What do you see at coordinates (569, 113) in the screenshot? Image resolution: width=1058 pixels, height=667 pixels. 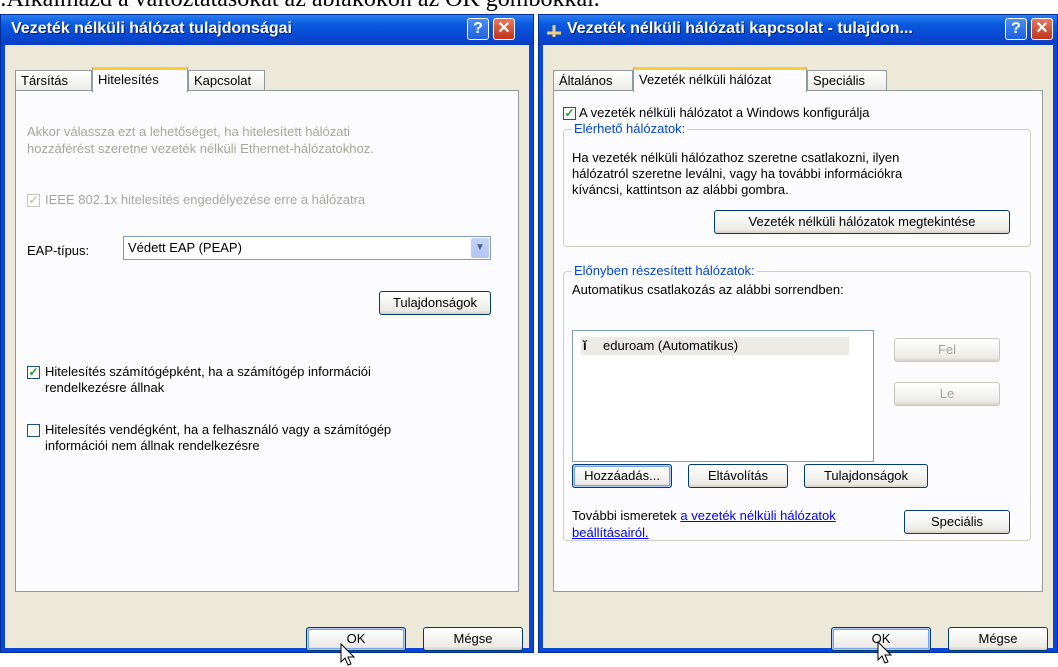 I see `windows-config-checkbox: ✓` at bounding box center [569, 113].